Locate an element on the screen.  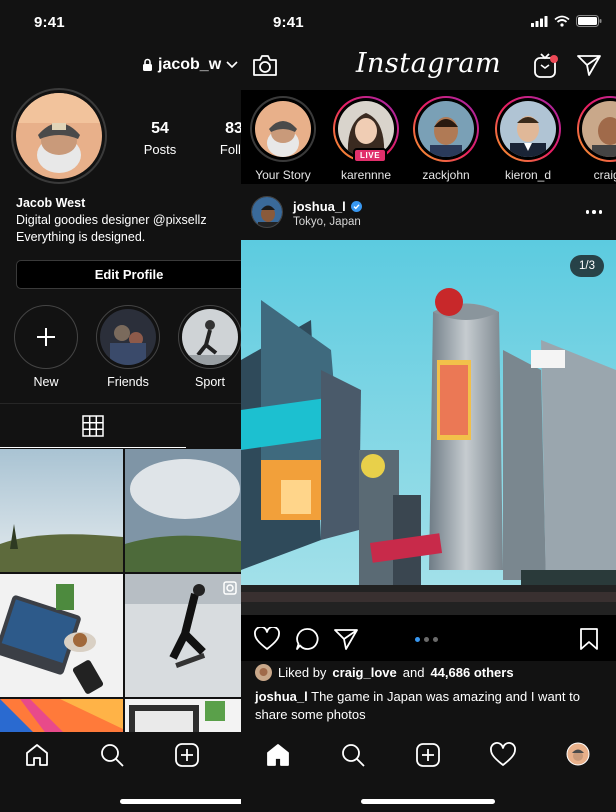
profile-username: jacob_w is located at coordinates (190, 64).